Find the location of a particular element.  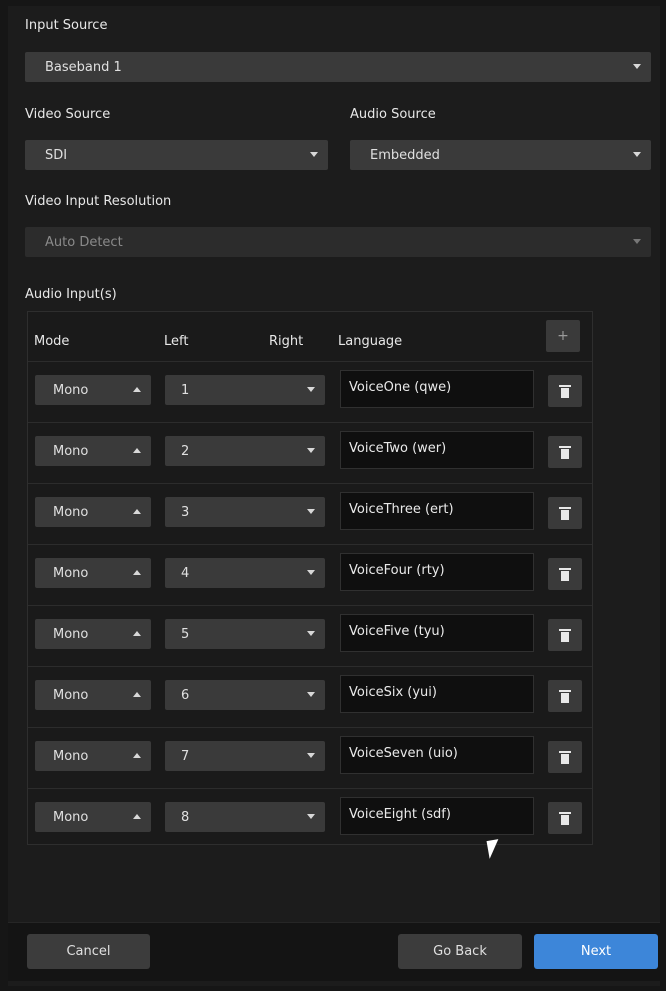

audio-input-row: Mono 8 VoiceEight (sdf) is located at coordinates (310, 819).